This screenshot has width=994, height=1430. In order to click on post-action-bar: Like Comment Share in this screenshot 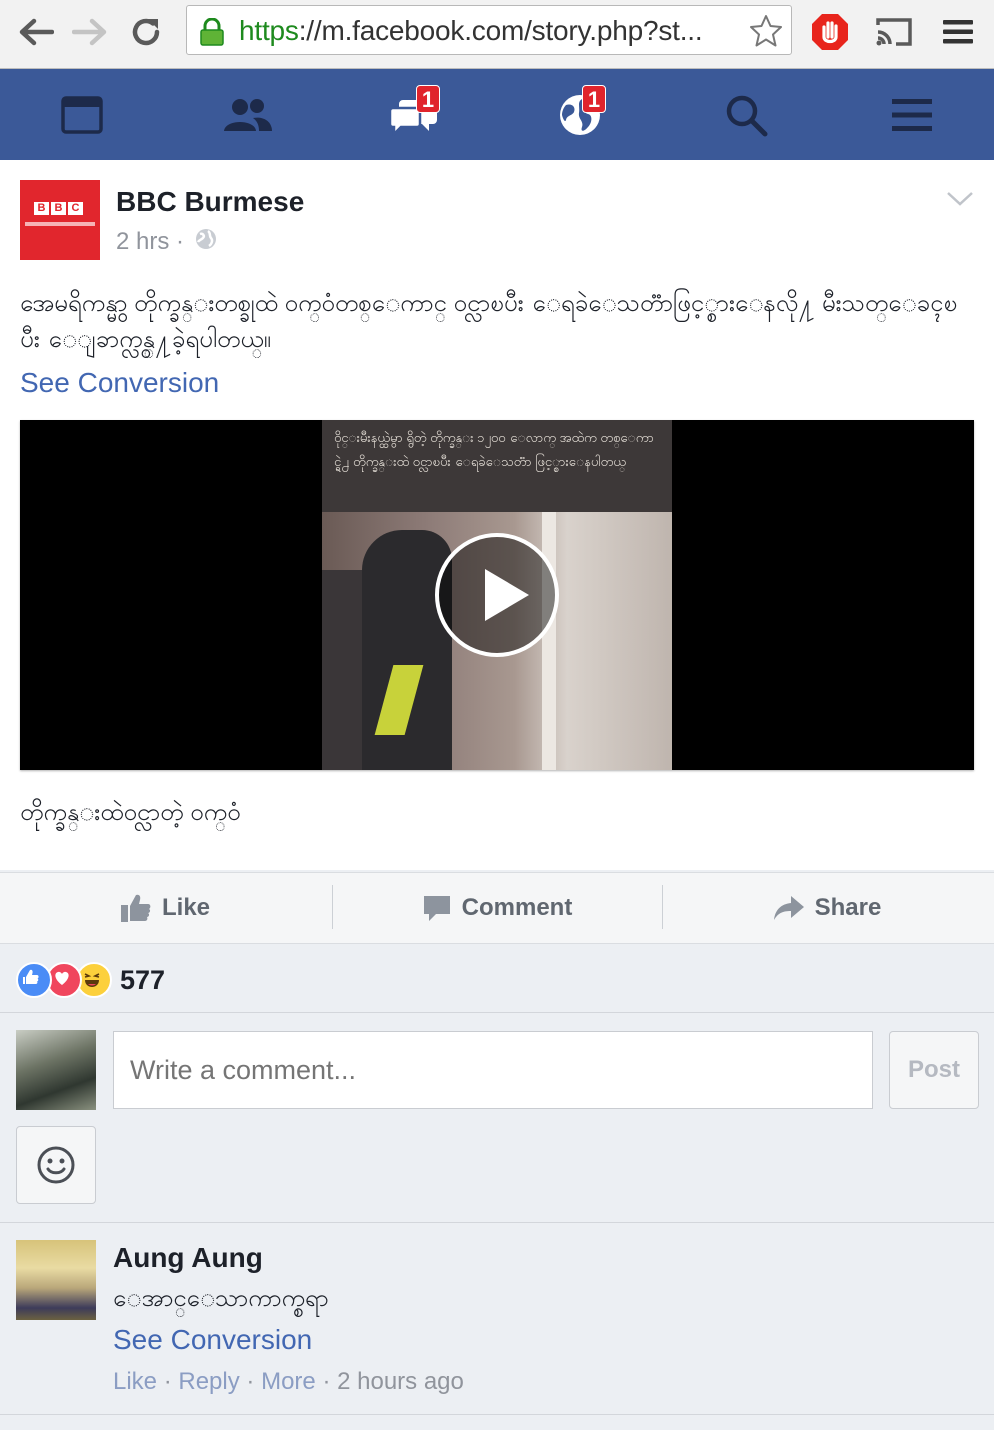, I will do `click(497, 908)`.